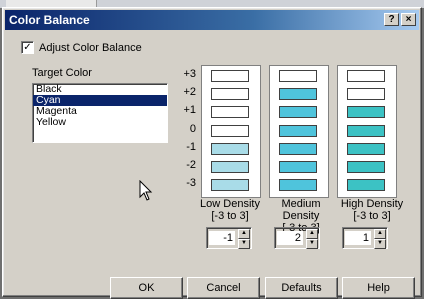  What do you see at coordinates (378, 288) in the screenshot?
I see `help-button: Help` at bounding box center [378, 288].